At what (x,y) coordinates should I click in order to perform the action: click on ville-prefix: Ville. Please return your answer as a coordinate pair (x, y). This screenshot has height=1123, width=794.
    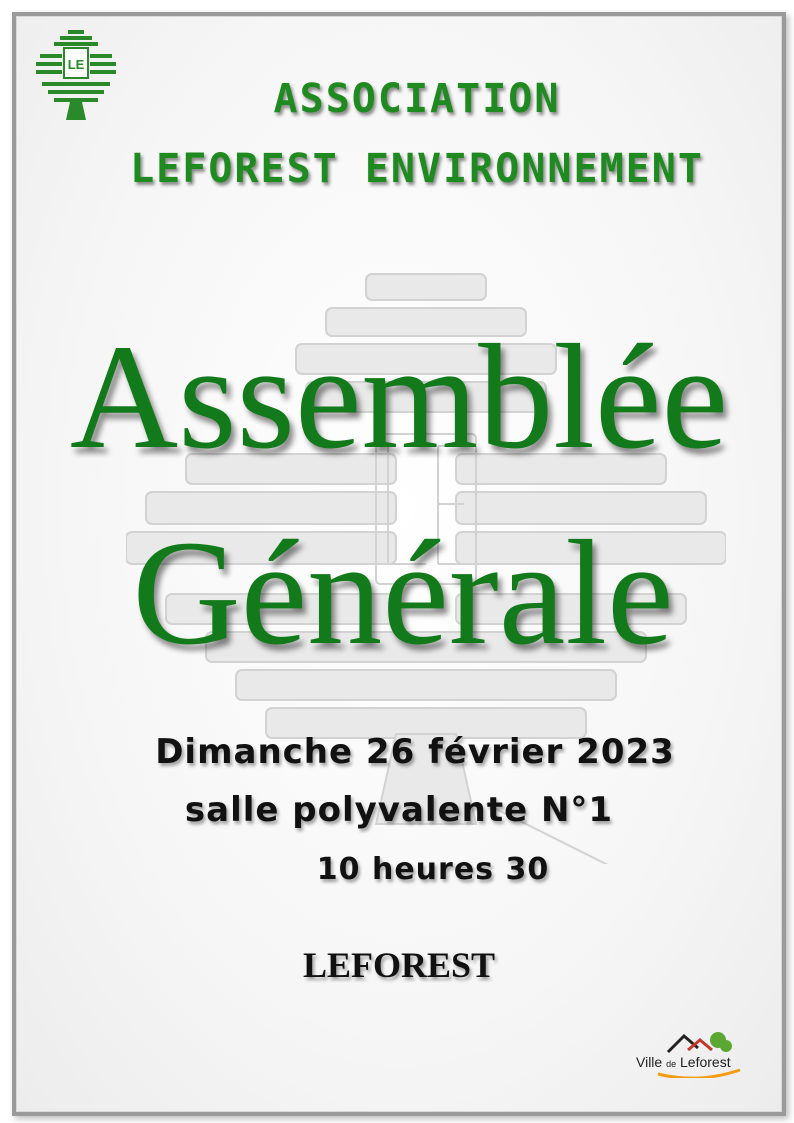
    Looking at the image, I should click on (649, 1062).